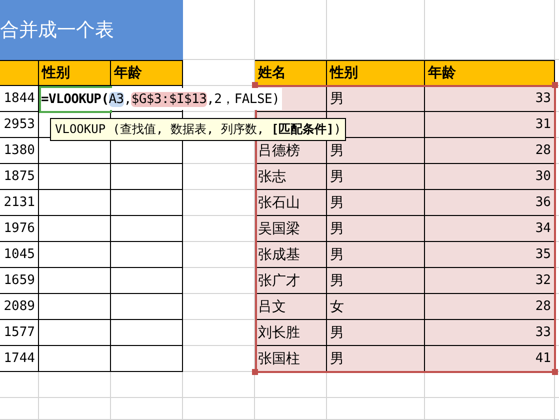 The width and height of the screenshot is (559, 420). What do you see at coordinates (490, 359) in the screenshot?
I see `table-cell: 41` at bounding box center [490, 359].